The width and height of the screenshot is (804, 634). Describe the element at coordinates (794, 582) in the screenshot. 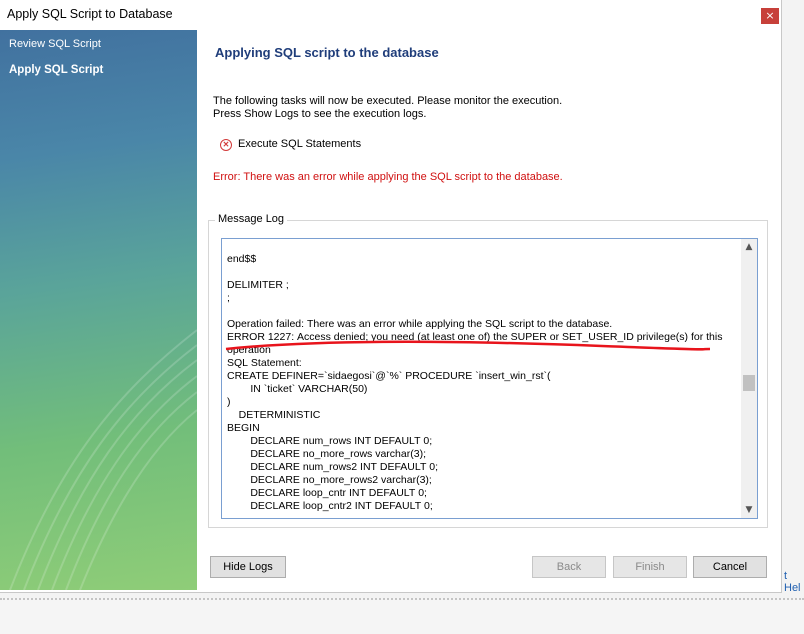

I see `background-help-link: t Hel` at that location.